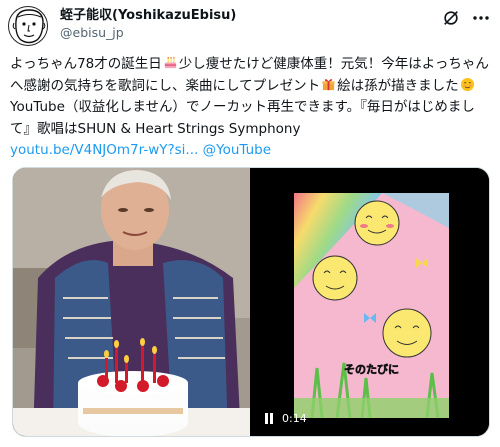  I want to click on author-display-name: 蛭子能収(YoshikazuEbisu), so click(148, 15).